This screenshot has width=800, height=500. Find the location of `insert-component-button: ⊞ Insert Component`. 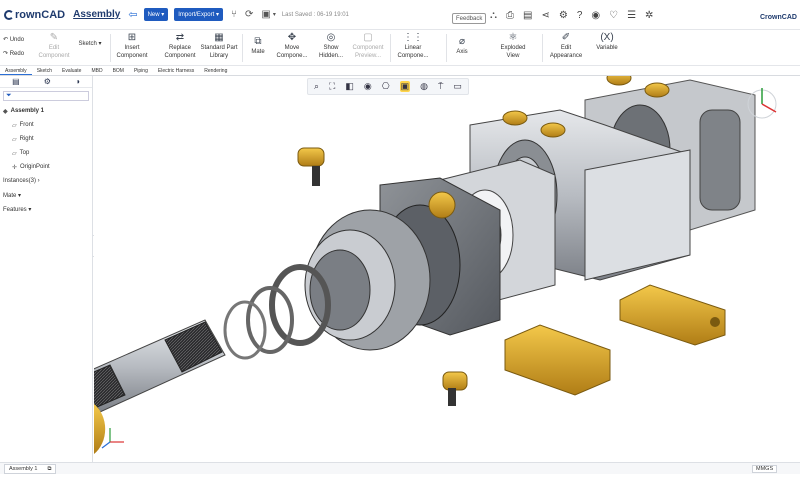

insert-component-button: ⊞ Insert Component is located at coordinates (132, 46).